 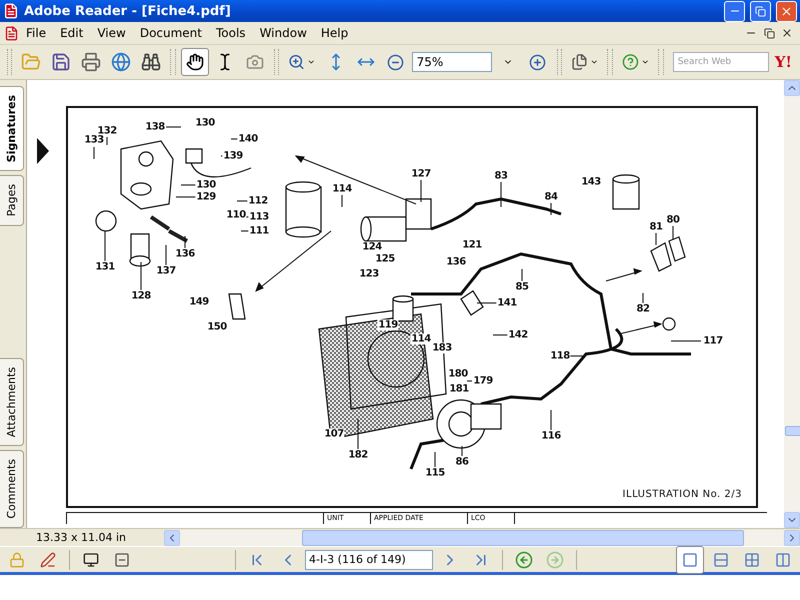 What do you see at coordinates (537, 62) in the screenshot?
I see `plus-icon` at bounding box center [537, 62].